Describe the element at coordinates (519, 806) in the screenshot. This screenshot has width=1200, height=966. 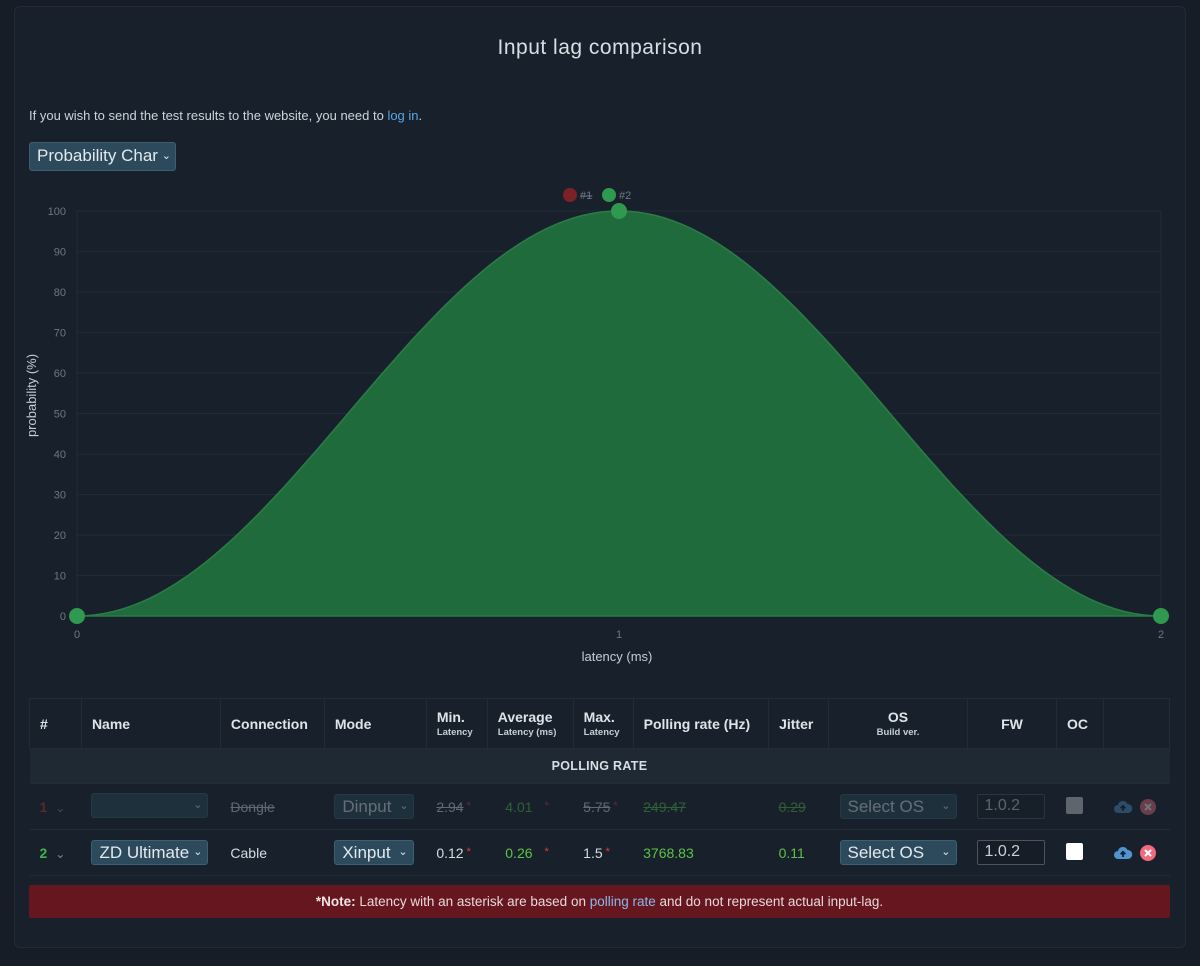
I see `row-avg: 4.01` at that location.